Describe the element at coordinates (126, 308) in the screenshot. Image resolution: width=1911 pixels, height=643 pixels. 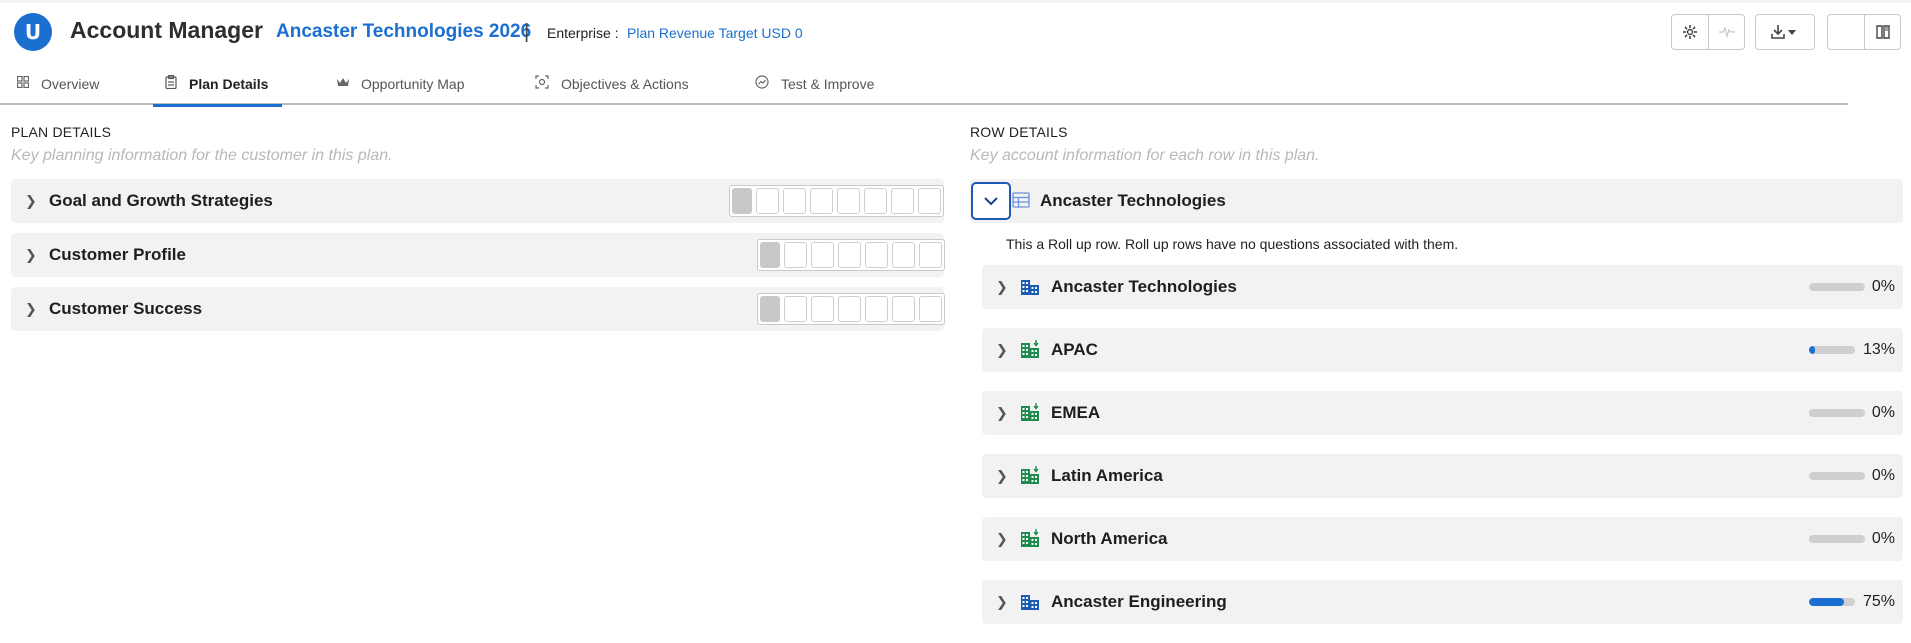
I see `plan-section-label: Customer Success` at that location.